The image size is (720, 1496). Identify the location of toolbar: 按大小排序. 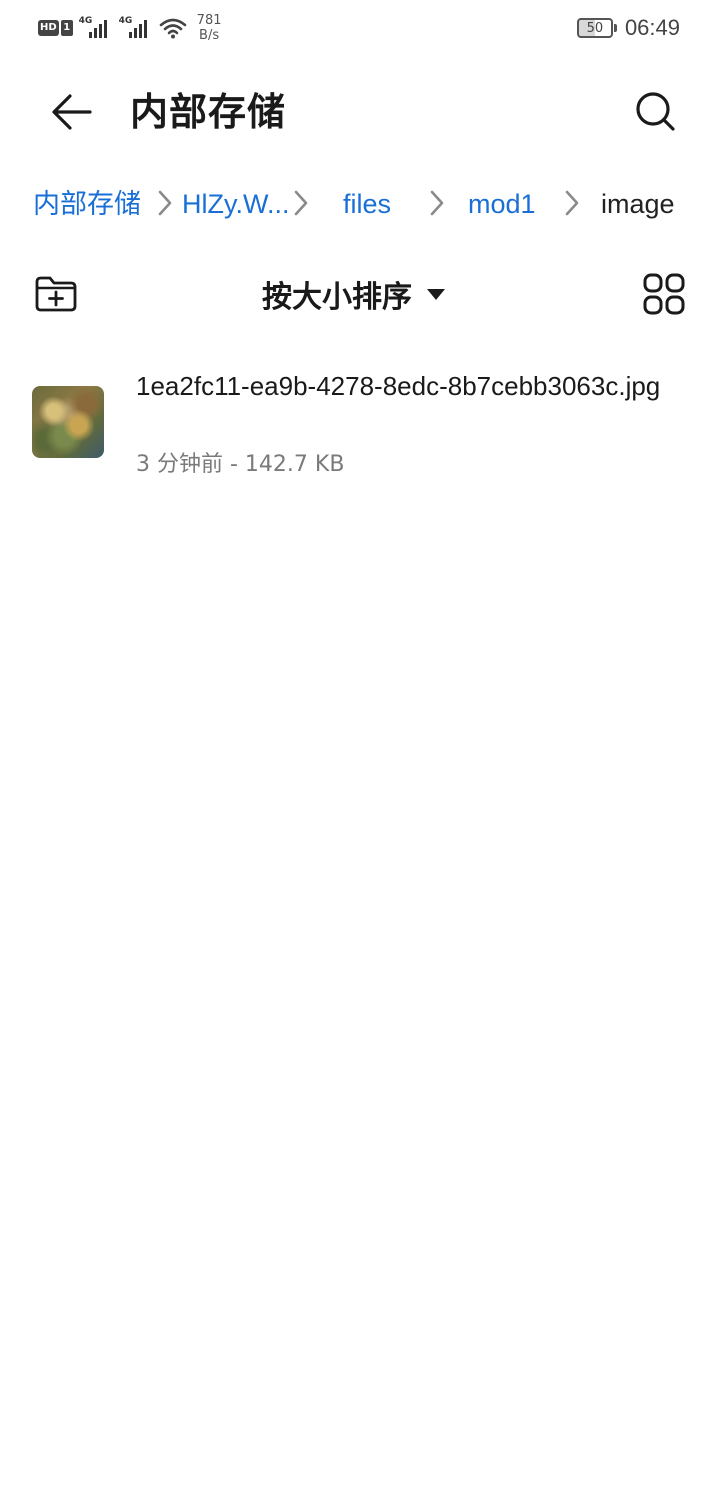
(360, 294).